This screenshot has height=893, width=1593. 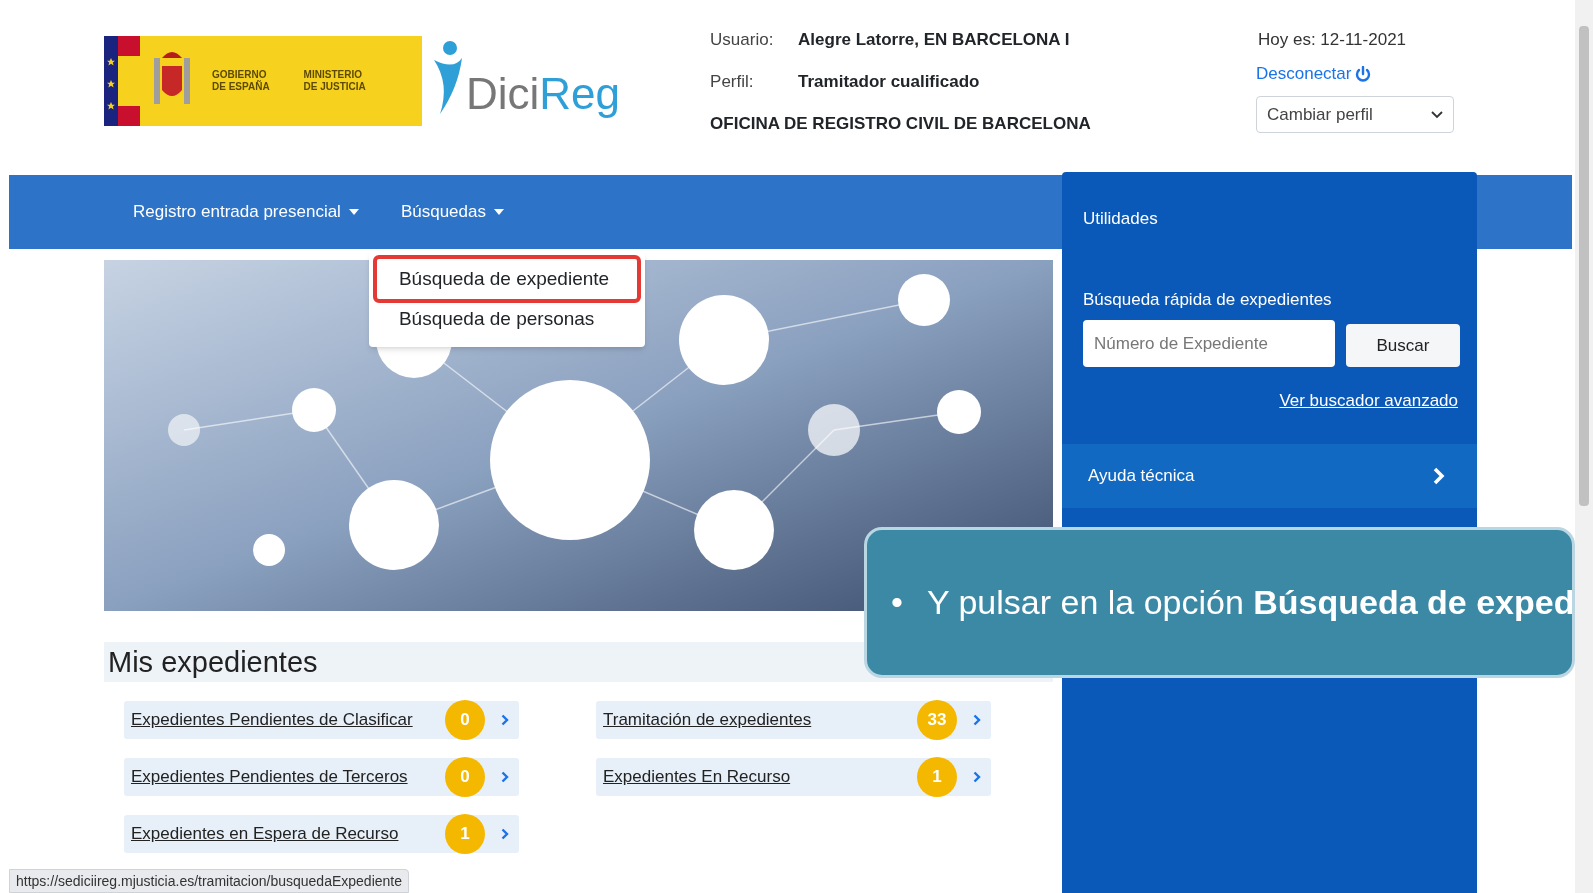 What do you see at coordinates (334, 87) in the screenshot?
I see `logo-text: DE JUSTICIA` at bounding box center [334, 87].